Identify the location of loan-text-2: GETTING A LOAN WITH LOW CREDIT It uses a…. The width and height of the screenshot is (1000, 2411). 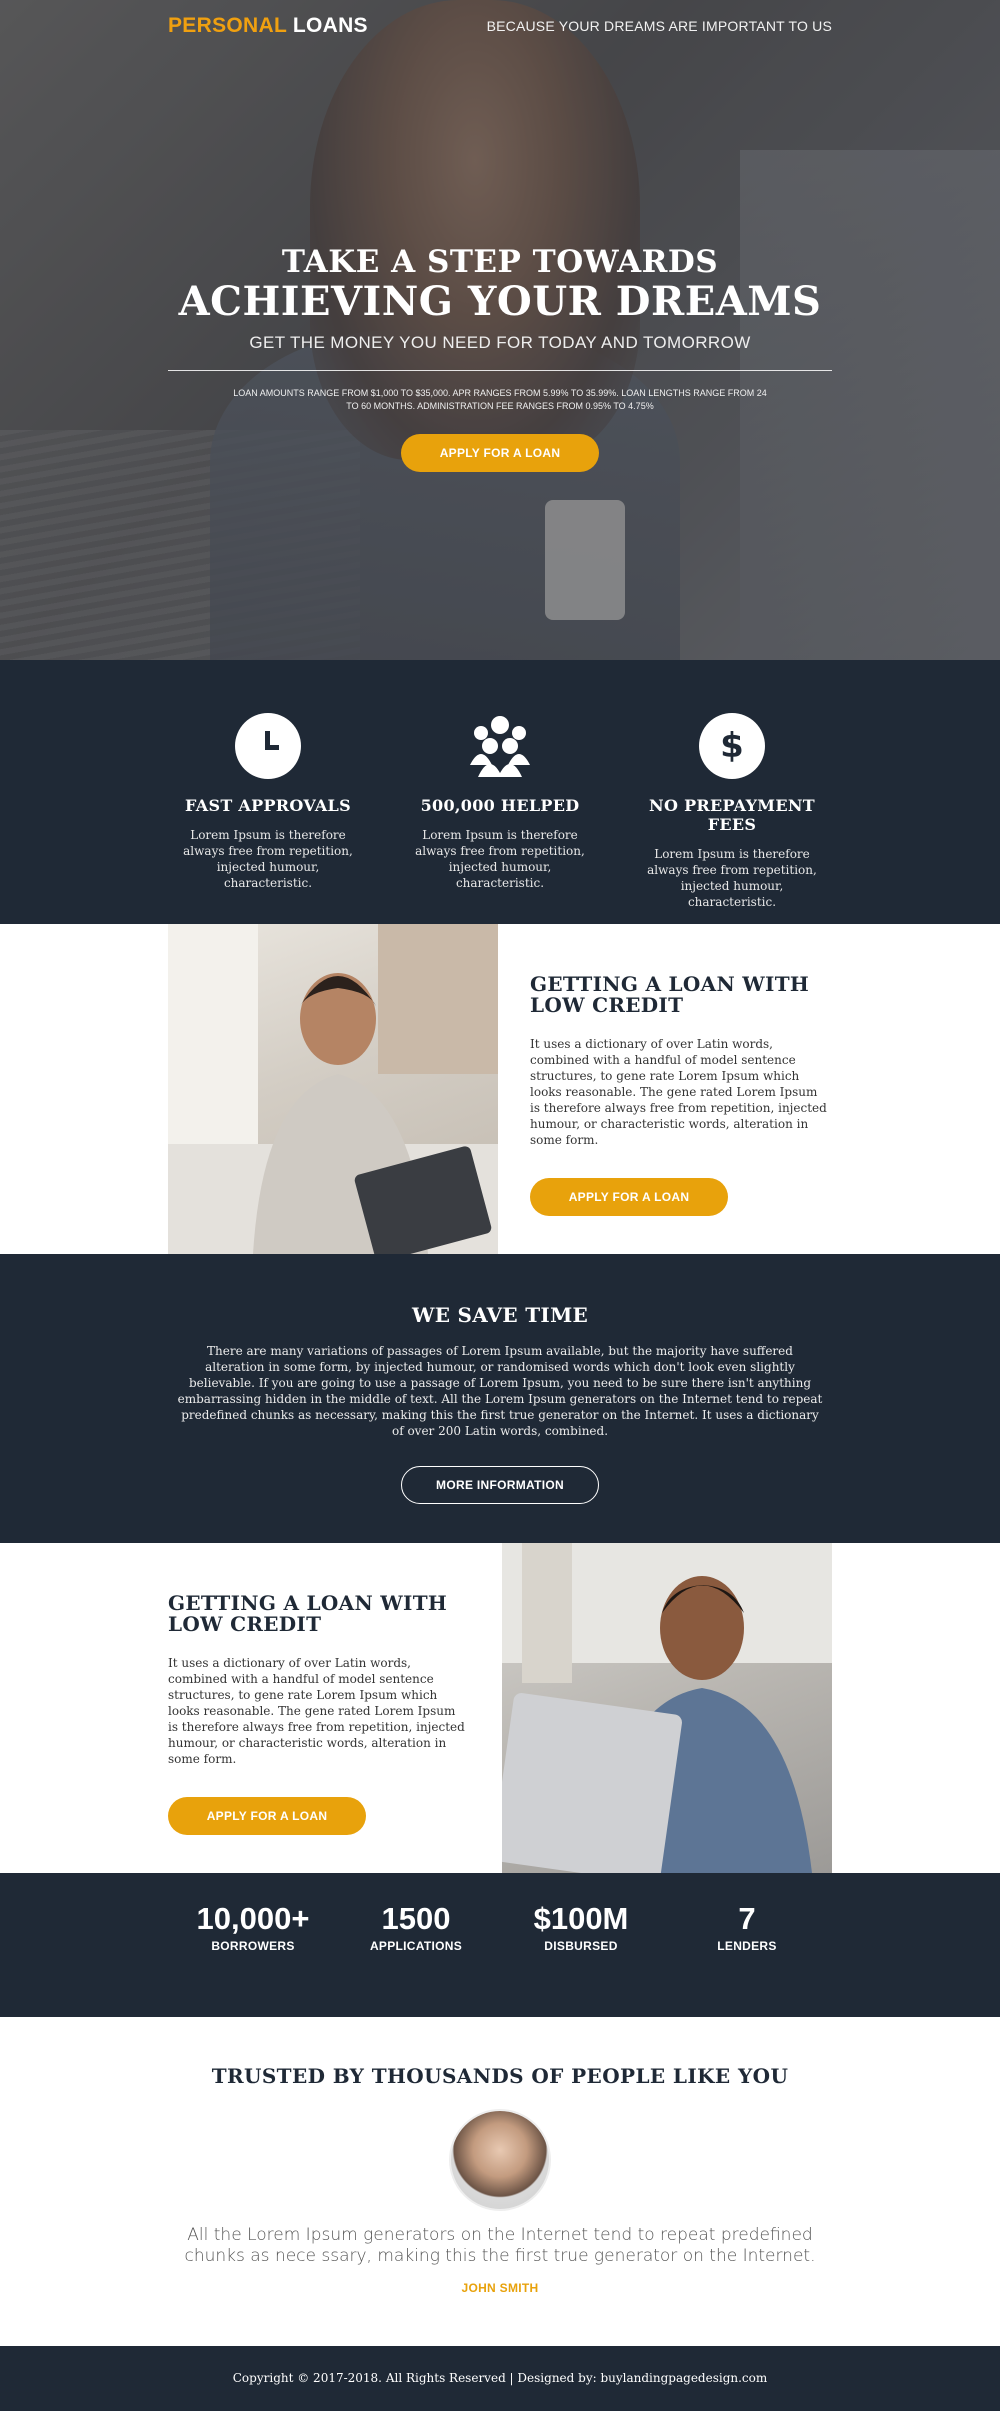
(318, 1714).